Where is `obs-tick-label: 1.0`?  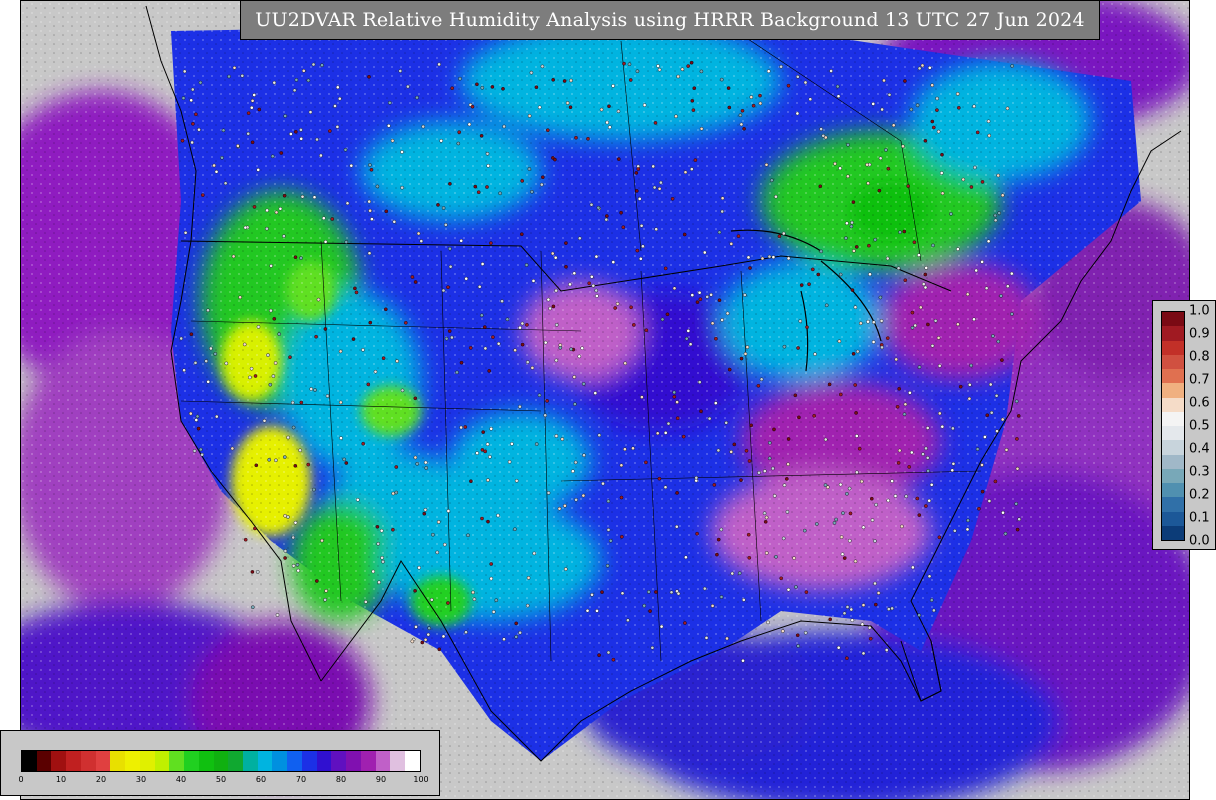 obs-tick-label: 1.0 is located at coordinates (1199, 311).